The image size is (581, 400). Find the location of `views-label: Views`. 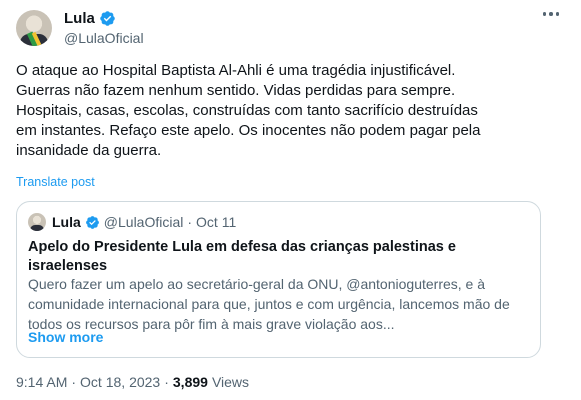

views-label: Views is located at coordinates (230, 382).